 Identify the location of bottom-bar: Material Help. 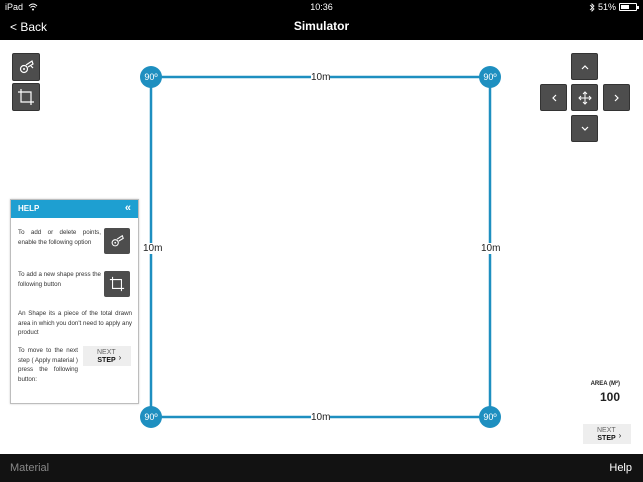
(321, 468).